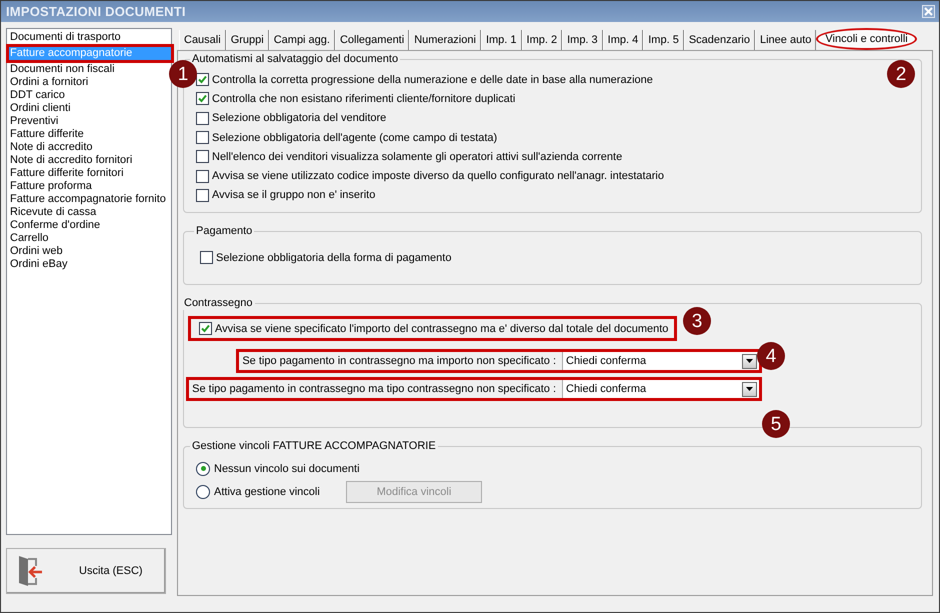 This screenshot has height=613, width=940. What do you see at coordinates (90, 212) in the screenshot?
I see `list-item: Ricevute di cassa` at bounding box center [90, 212].